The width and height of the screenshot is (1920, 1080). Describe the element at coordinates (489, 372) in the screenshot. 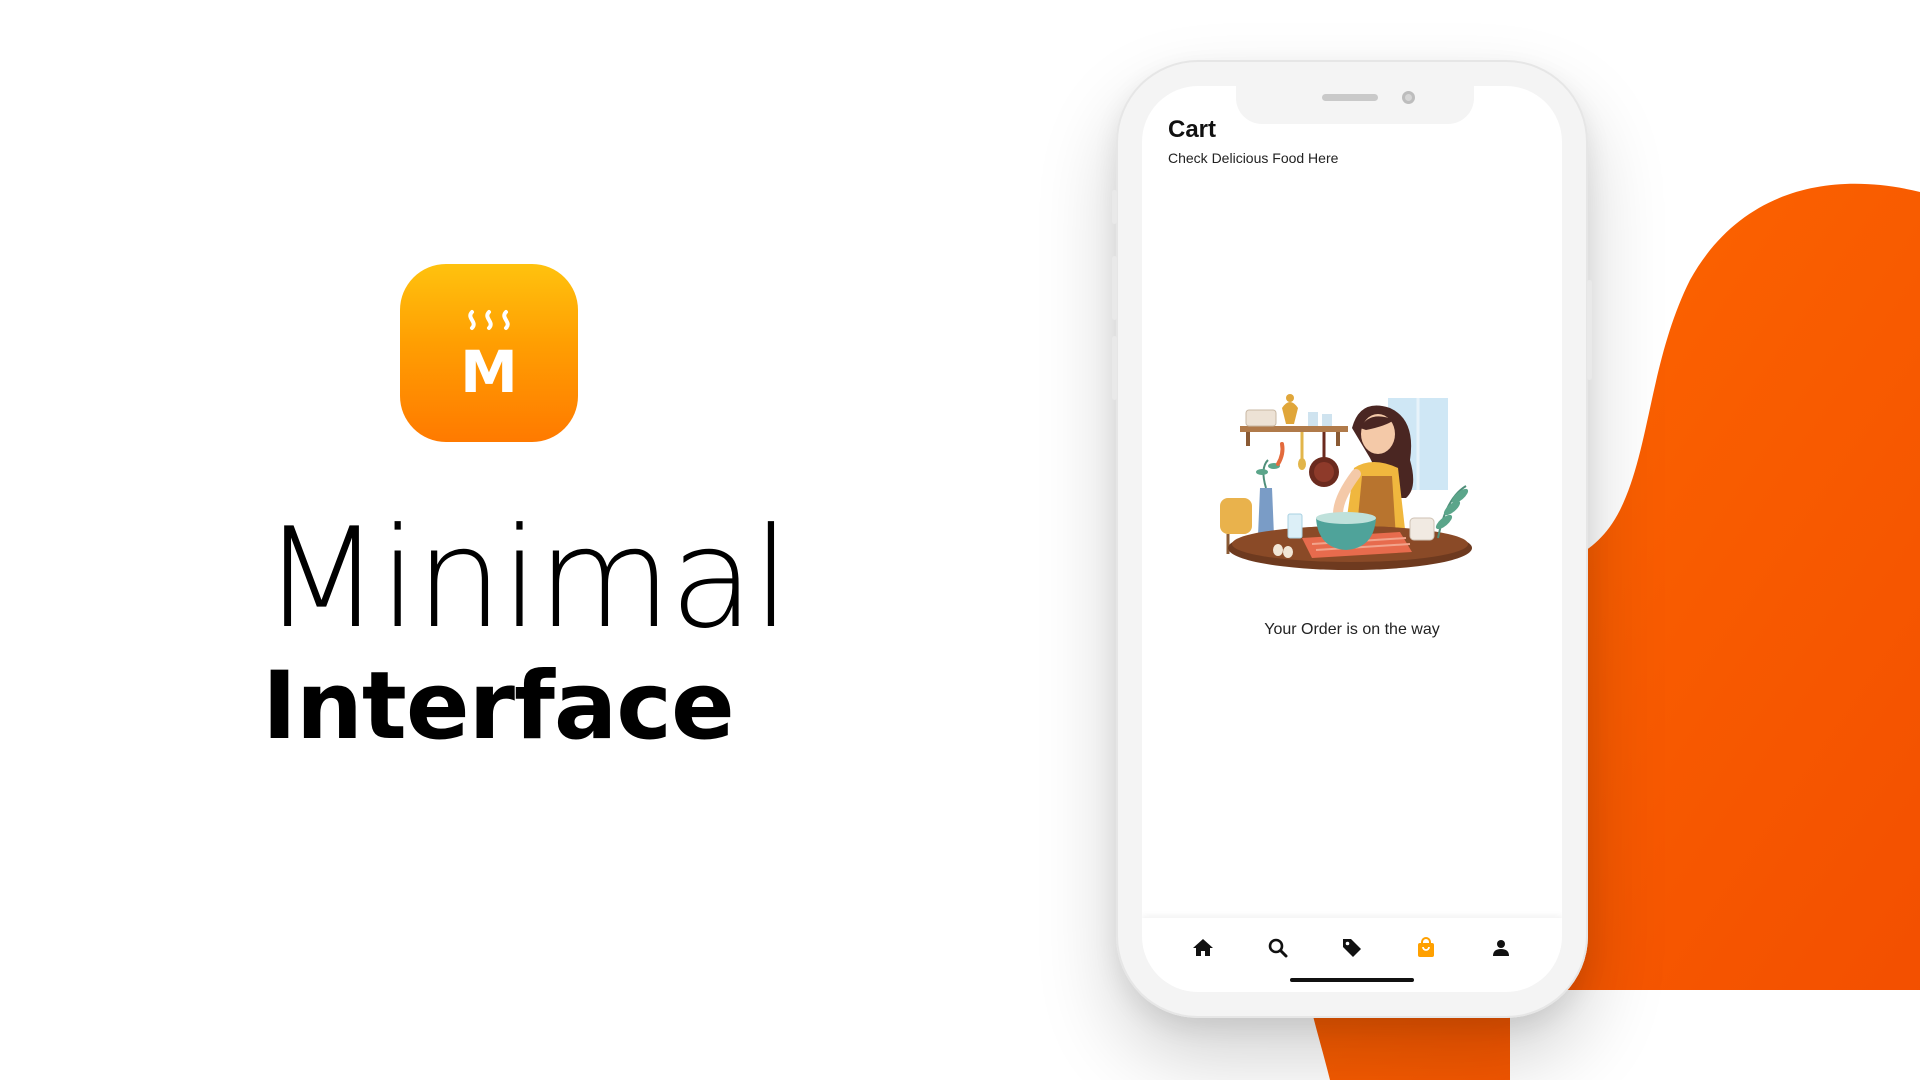

I see `logo-letter: M` at that location.